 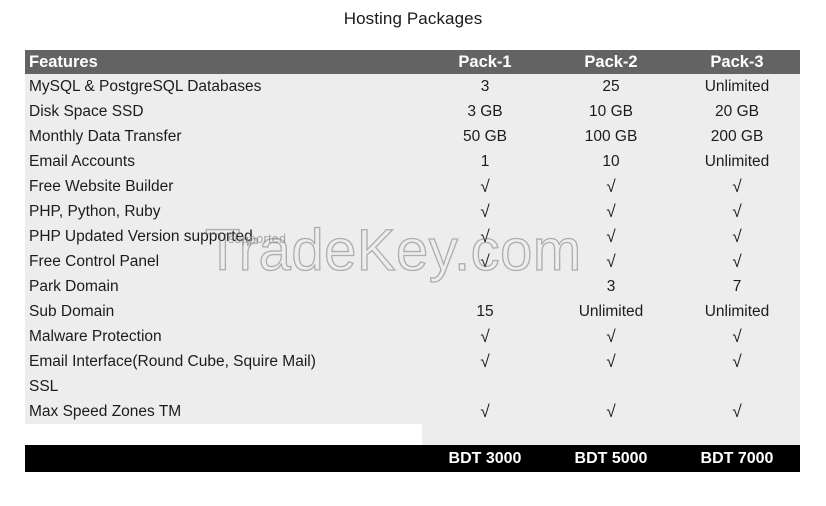 What do you see at coordinates (223, 236) in the screenshot?
I see `feature-cell: PHP Updated Version supported` at bounding box center [223, 236].